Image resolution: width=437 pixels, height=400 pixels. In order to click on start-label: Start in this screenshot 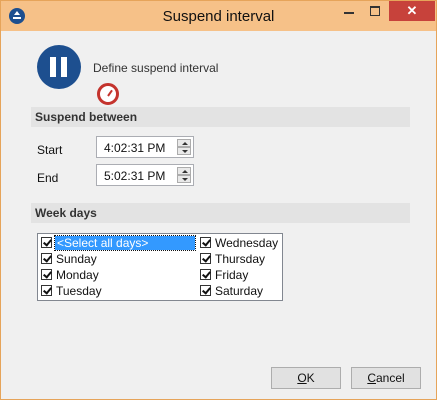, I will do `click(50, 150)`.